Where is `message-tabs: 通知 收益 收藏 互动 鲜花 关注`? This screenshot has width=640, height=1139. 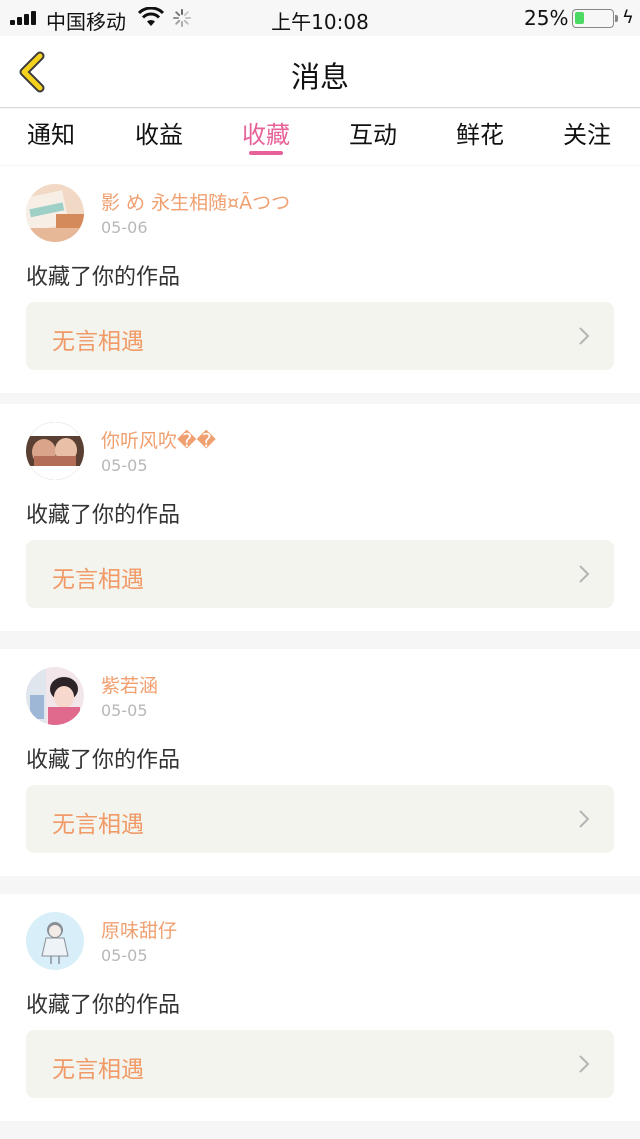 message-tabs: 通知 收益 收藏 互动 鲜花 关注 is located at coordinates (320, 137).